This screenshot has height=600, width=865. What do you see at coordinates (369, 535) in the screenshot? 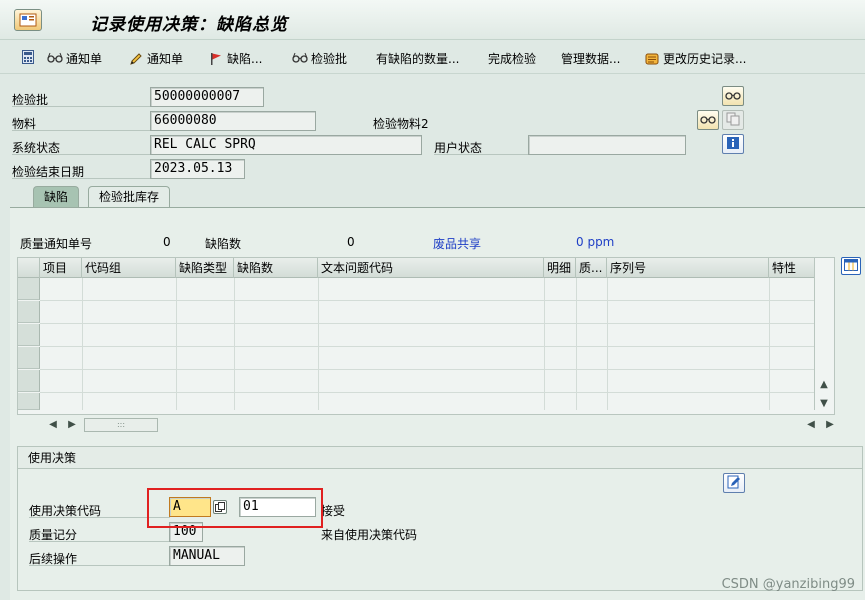
I see `quality-score-text: 来自使用决策代码` at bounding box center [369, 535].